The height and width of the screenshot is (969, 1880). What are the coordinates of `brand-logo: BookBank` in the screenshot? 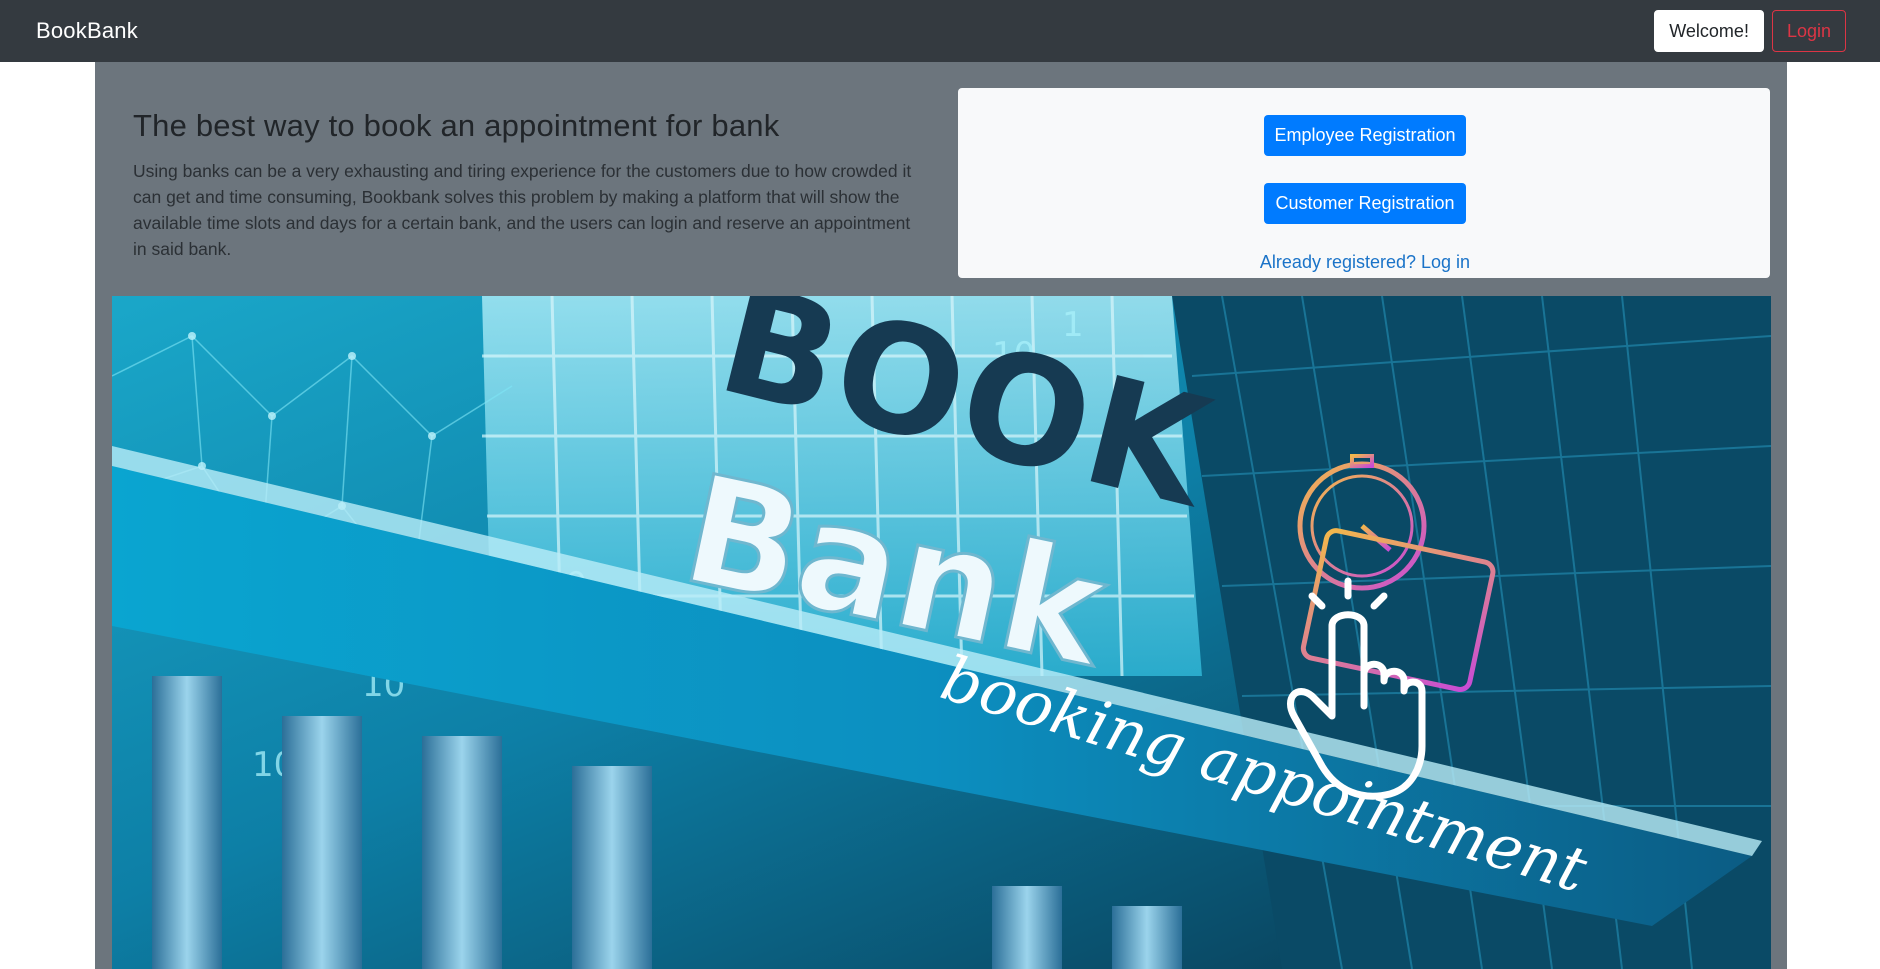 It's located at (87, 31).